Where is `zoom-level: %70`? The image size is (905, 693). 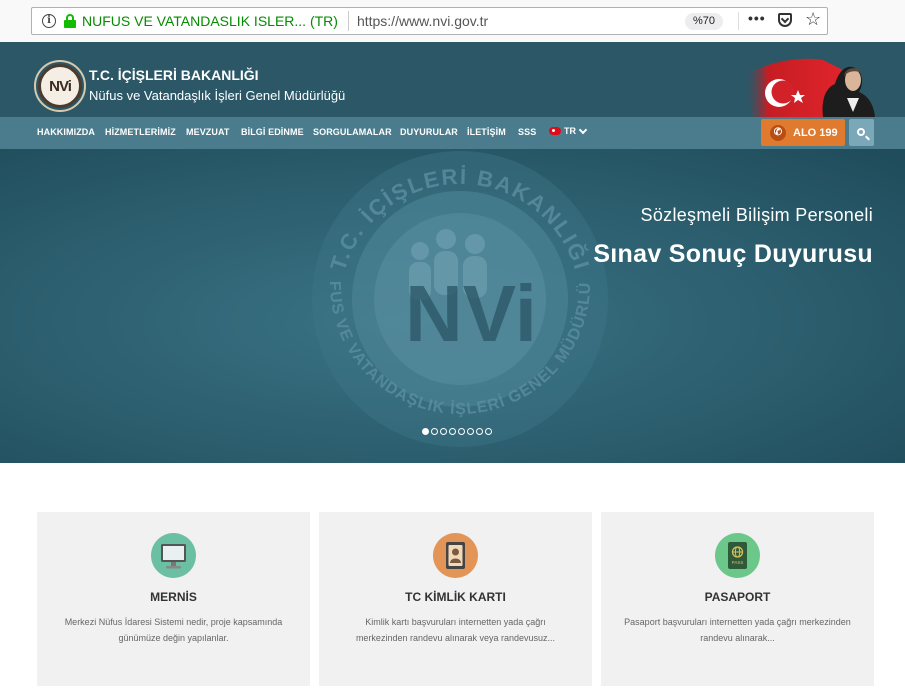 zoom-level: %70 is located at coordinates (704, 21).